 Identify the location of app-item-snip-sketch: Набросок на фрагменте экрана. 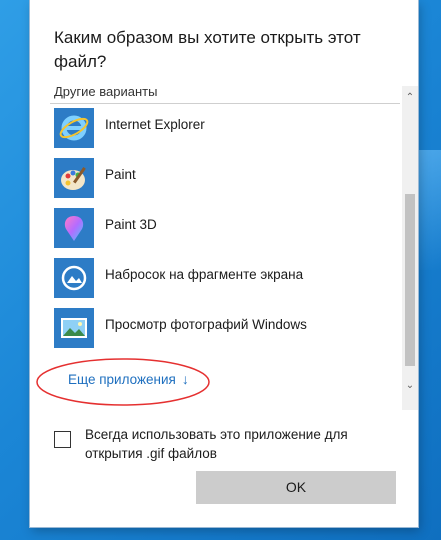
(225, 283).